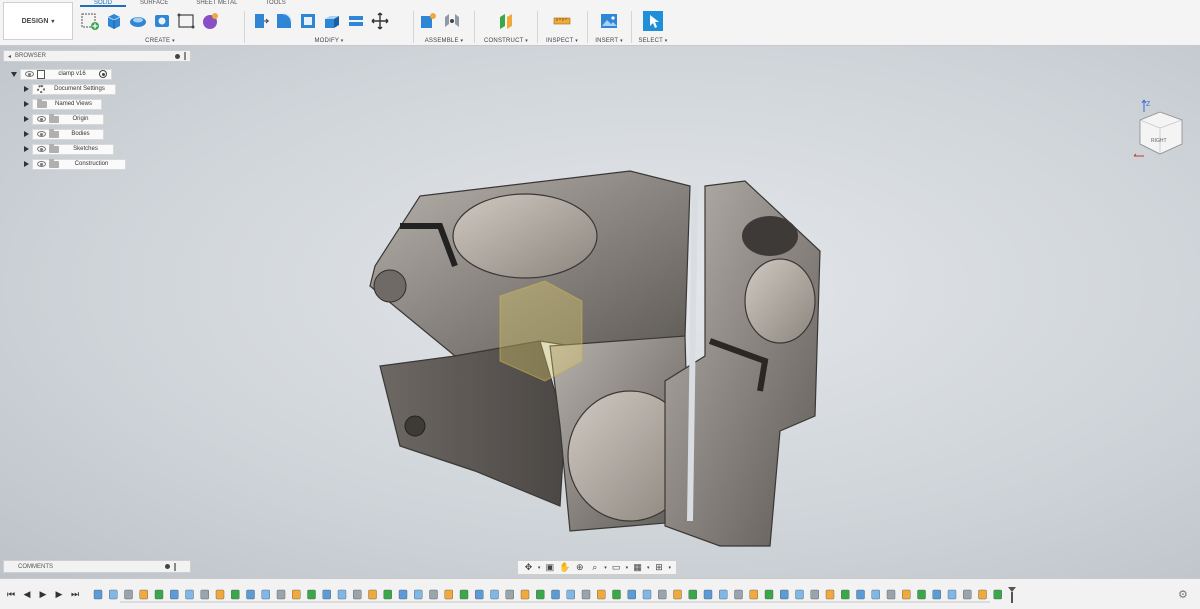  What do you see at coordinates (167, 566) in the screenshot?
I see `add-comment-icon` at bounding box center [167, 566].